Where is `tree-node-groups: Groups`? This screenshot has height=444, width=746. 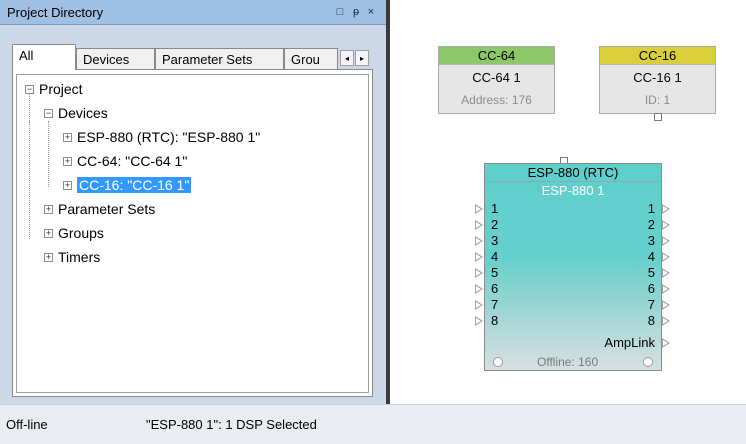
tree-node-groups: Groups is located at coordinates (81, 233).